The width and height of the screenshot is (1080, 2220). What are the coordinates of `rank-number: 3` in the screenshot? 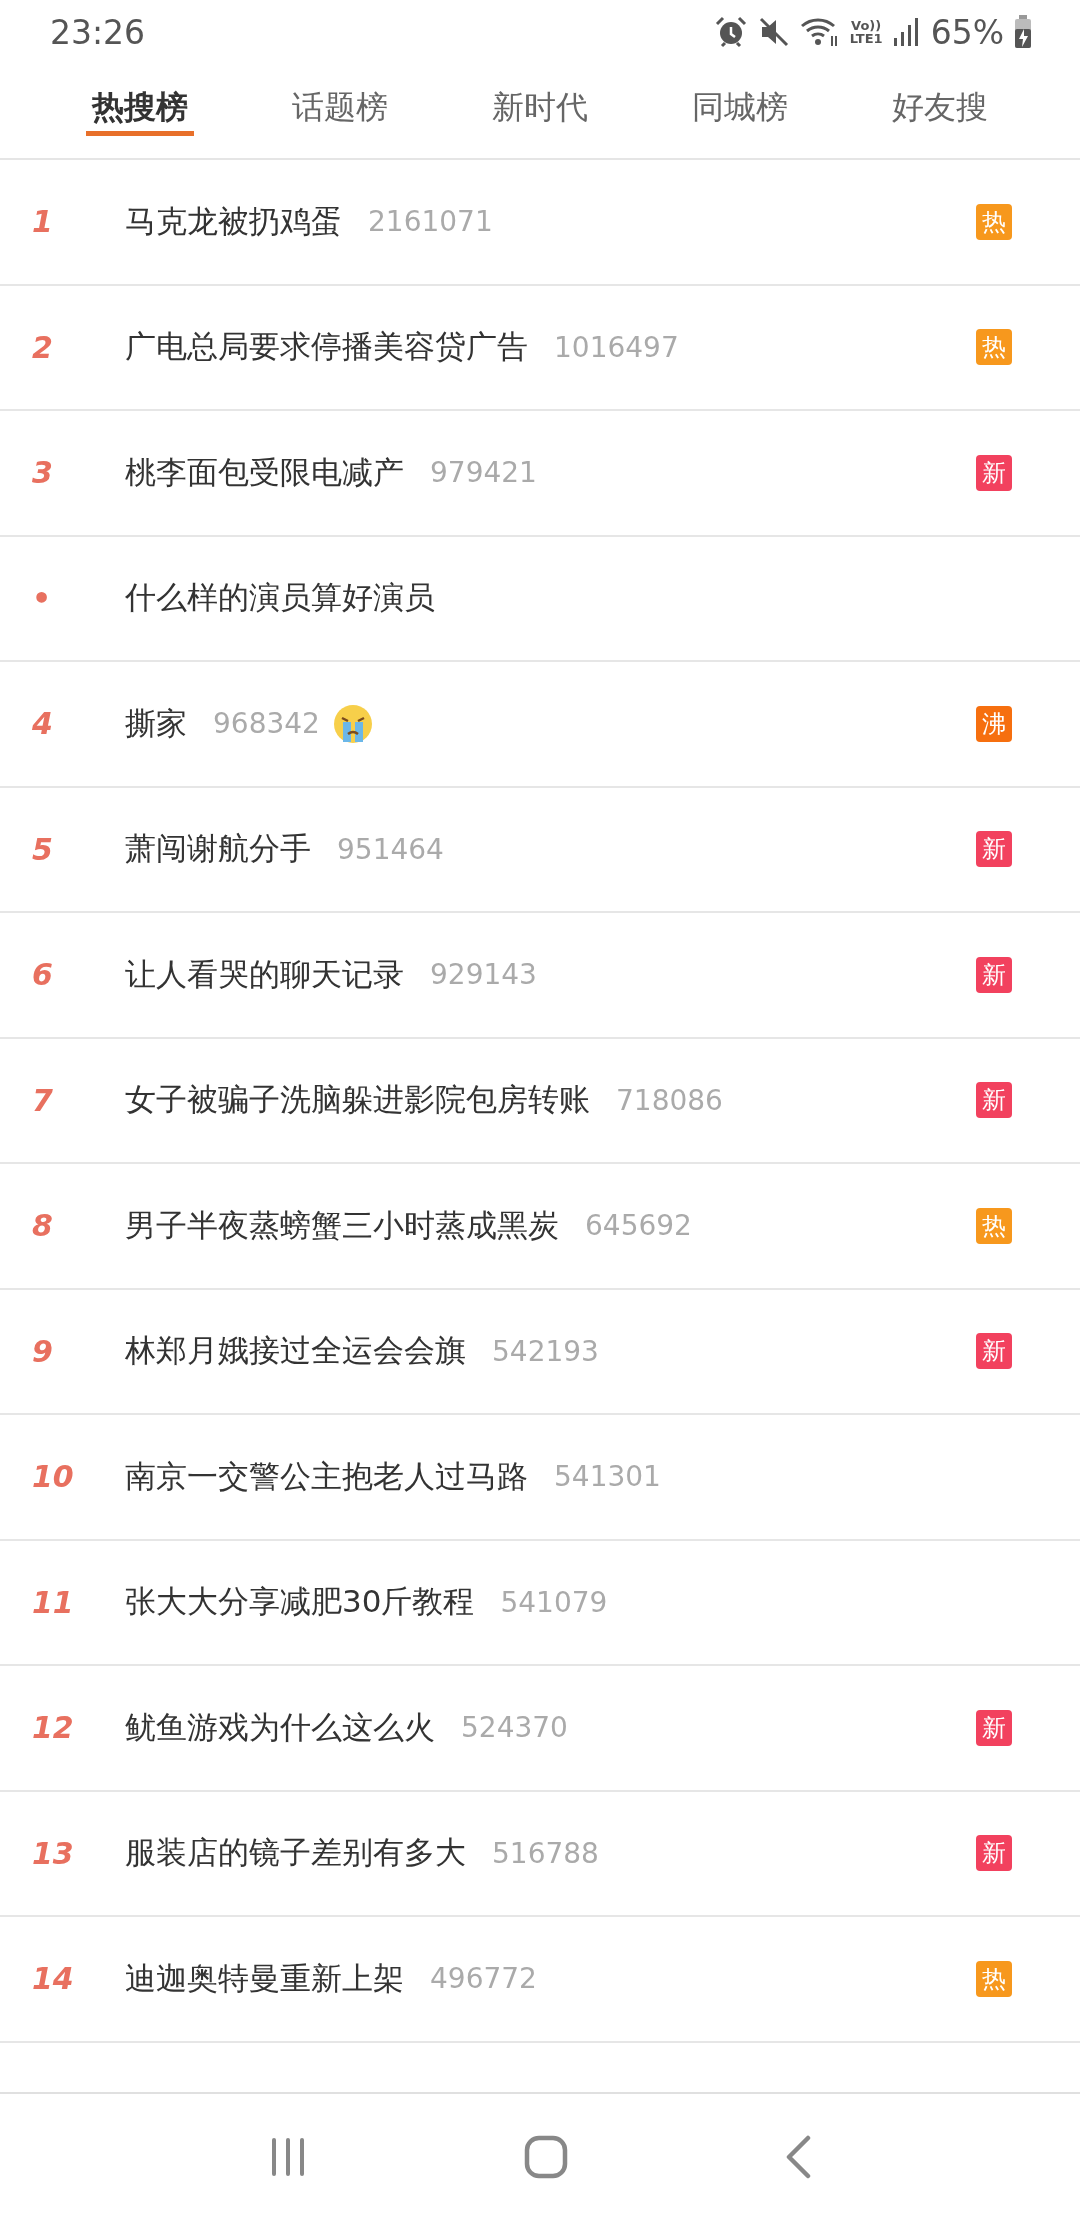 It's located at (42, 473).